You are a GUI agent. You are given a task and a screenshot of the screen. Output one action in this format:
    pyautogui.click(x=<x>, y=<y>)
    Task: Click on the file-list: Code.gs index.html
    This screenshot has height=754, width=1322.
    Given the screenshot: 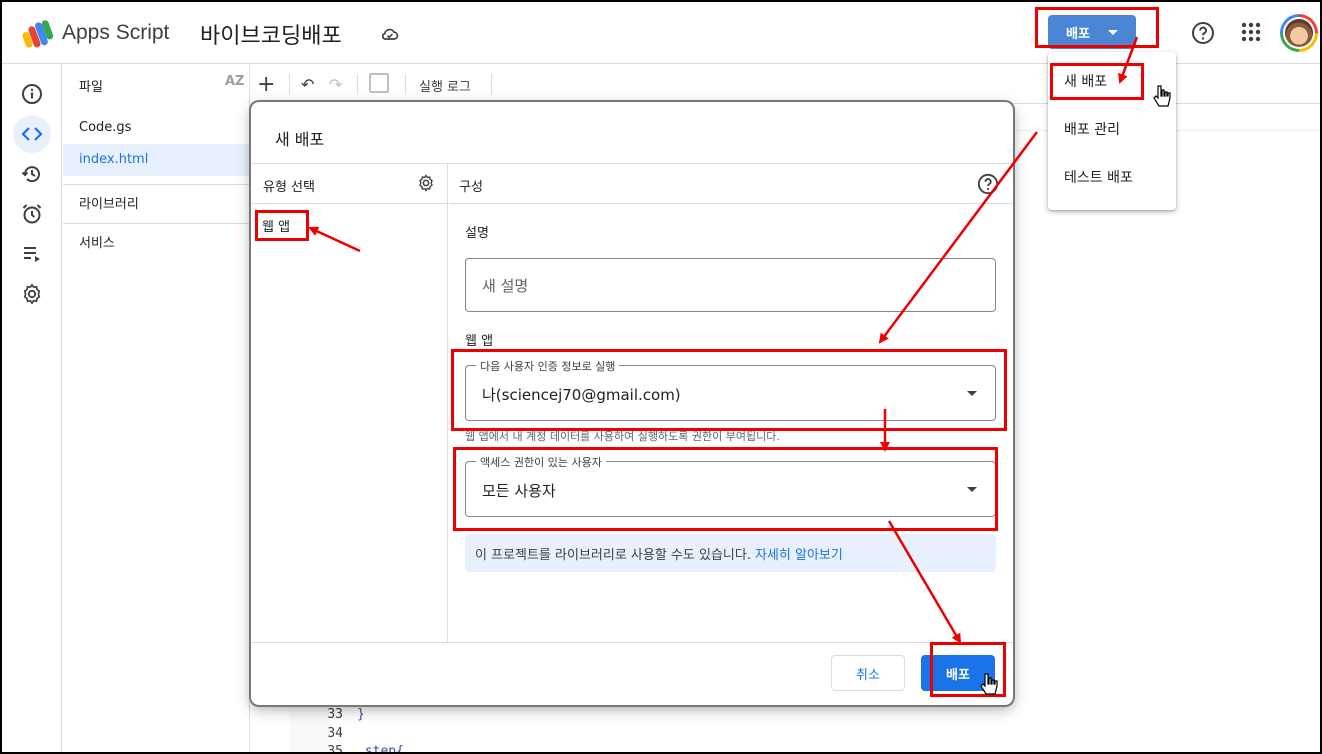 What is the action you would take?
    pyautogui.click(x=156, y=144)
    